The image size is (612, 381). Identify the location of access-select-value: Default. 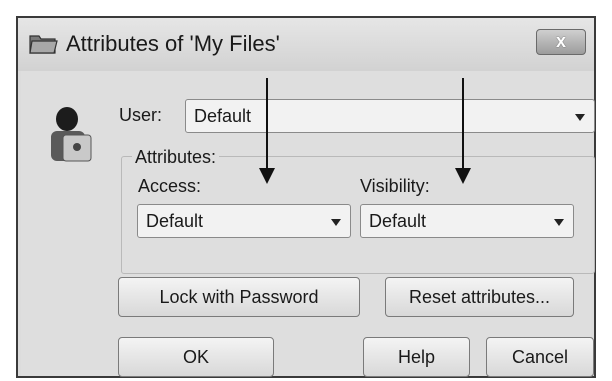
(175, 221).